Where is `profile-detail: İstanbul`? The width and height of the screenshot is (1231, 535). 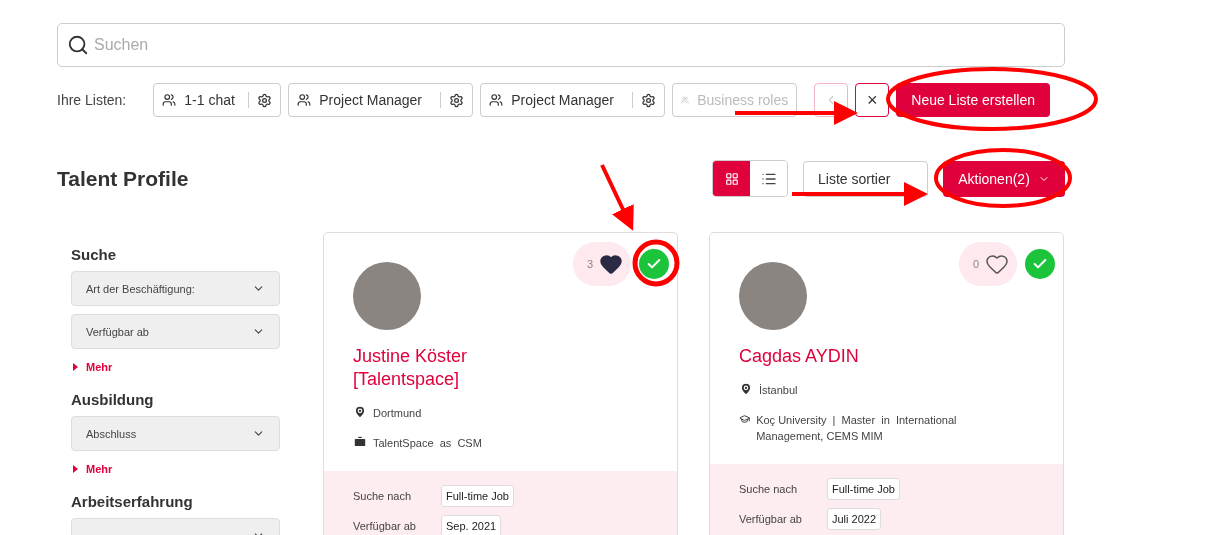
profile-detail: İstanbul is located at coordinates (778, 390).